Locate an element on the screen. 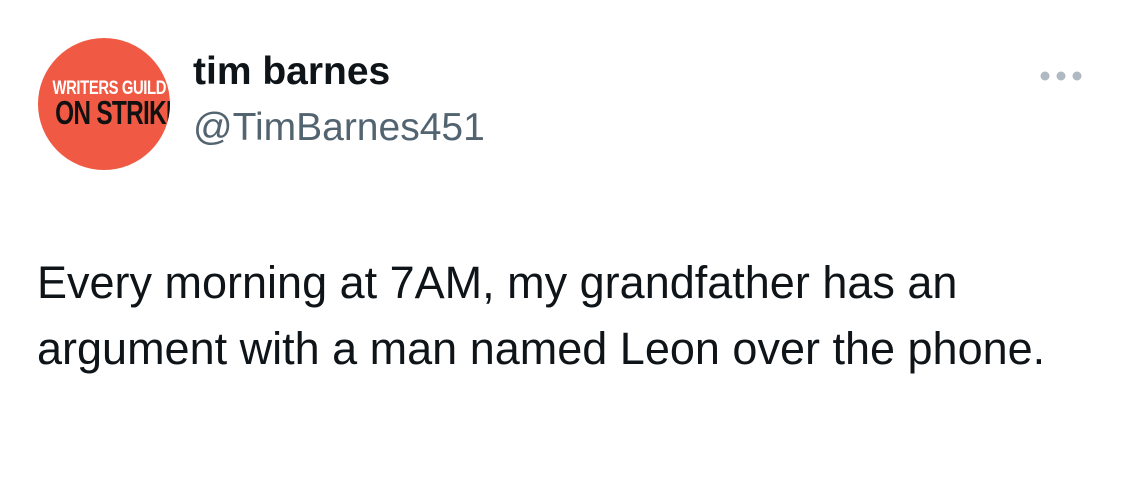 The width and height of the screenshot is (1125, 490). author-display-name: tim barnes is located at coordinates (291, 72).